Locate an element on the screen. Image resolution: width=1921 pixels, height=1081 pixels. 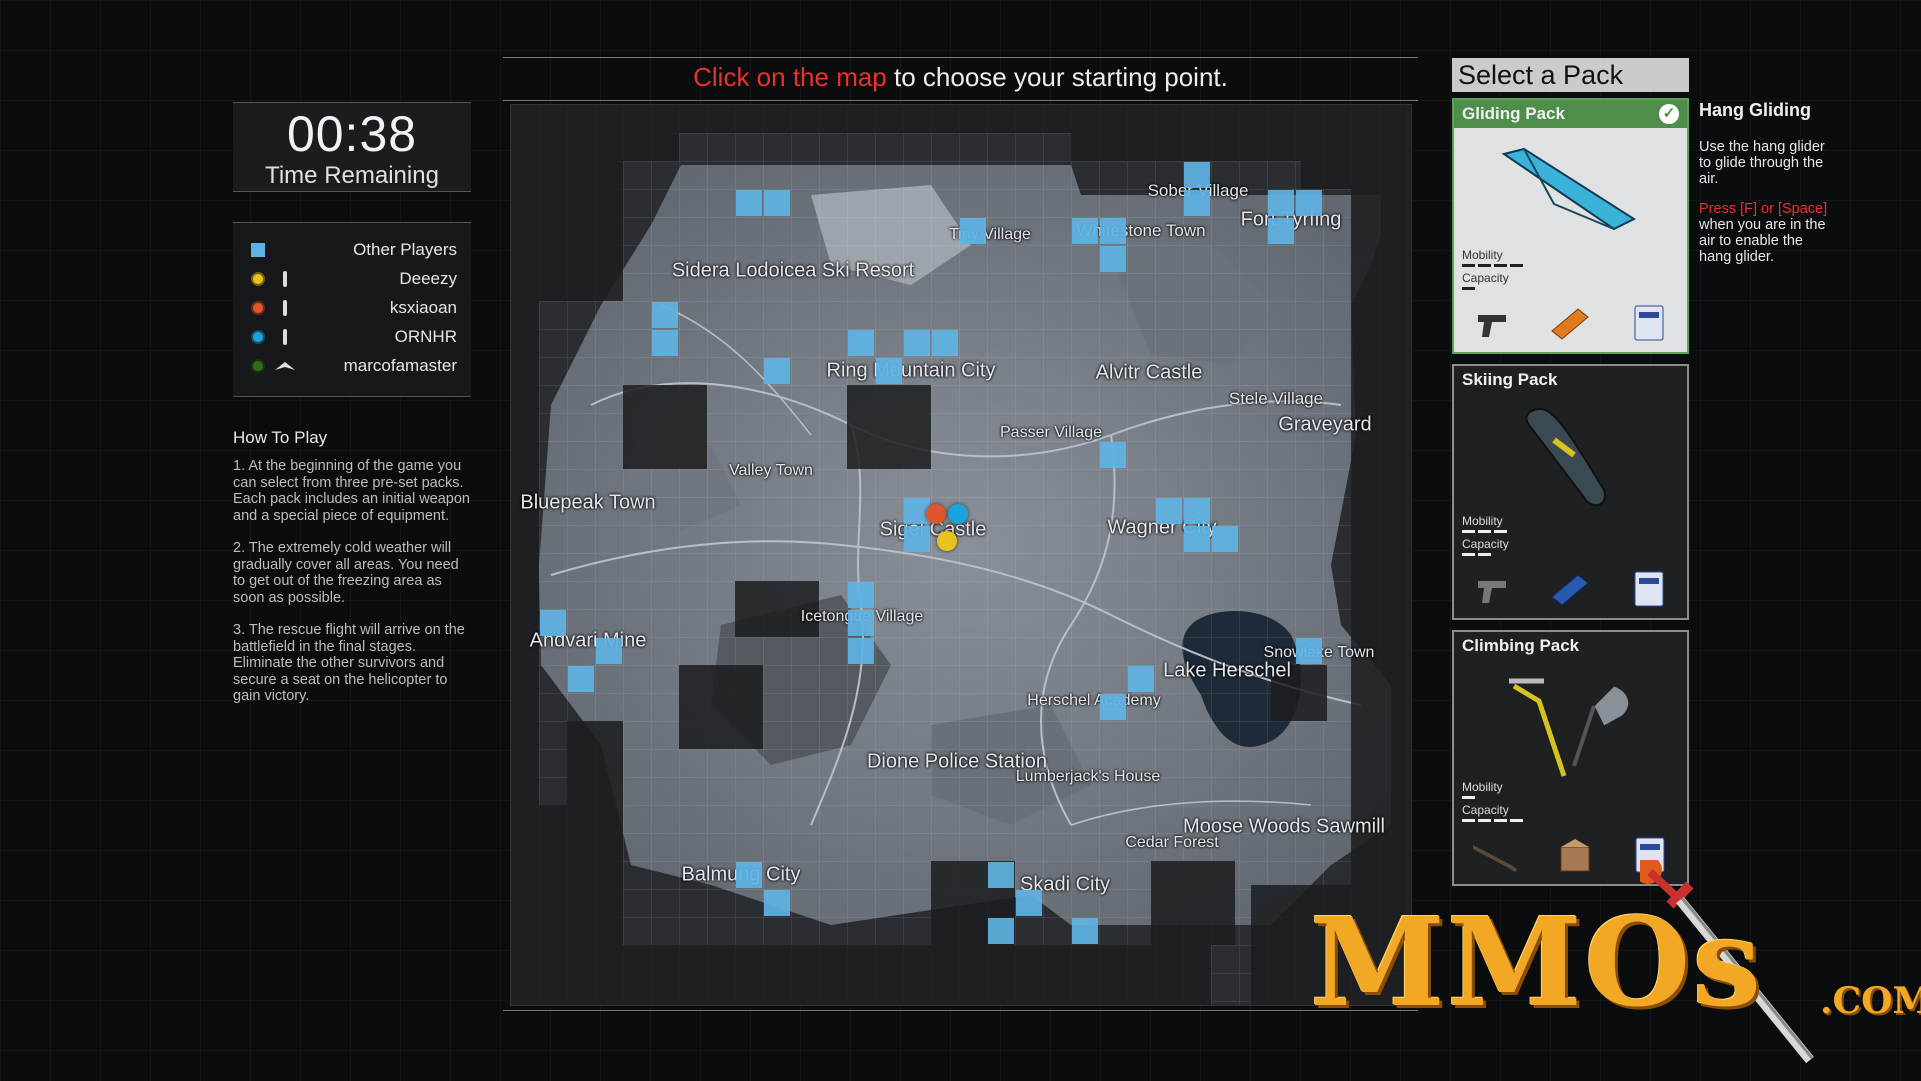
watermark-logo: MMOs .COM is located at coordinates (1615, 965).